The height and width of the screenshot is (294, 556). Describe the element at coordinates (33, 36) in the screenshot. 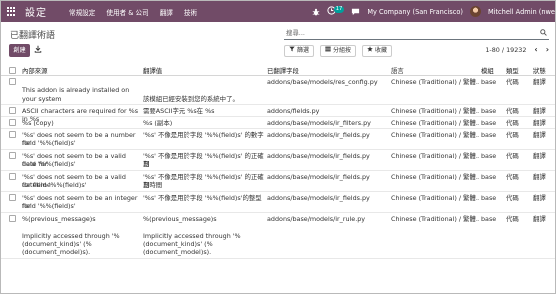

I see `breadcrumb: 已翻譯術語` at that location.